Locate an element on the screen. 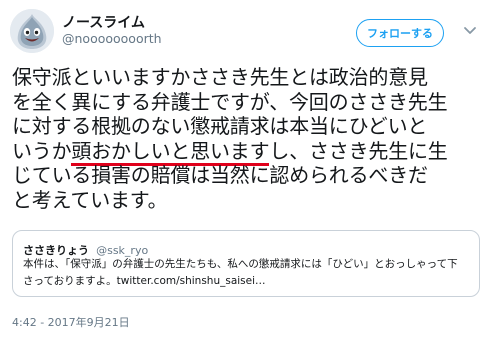  author-display-name: ノースライム is located at coordinates (103, 22).